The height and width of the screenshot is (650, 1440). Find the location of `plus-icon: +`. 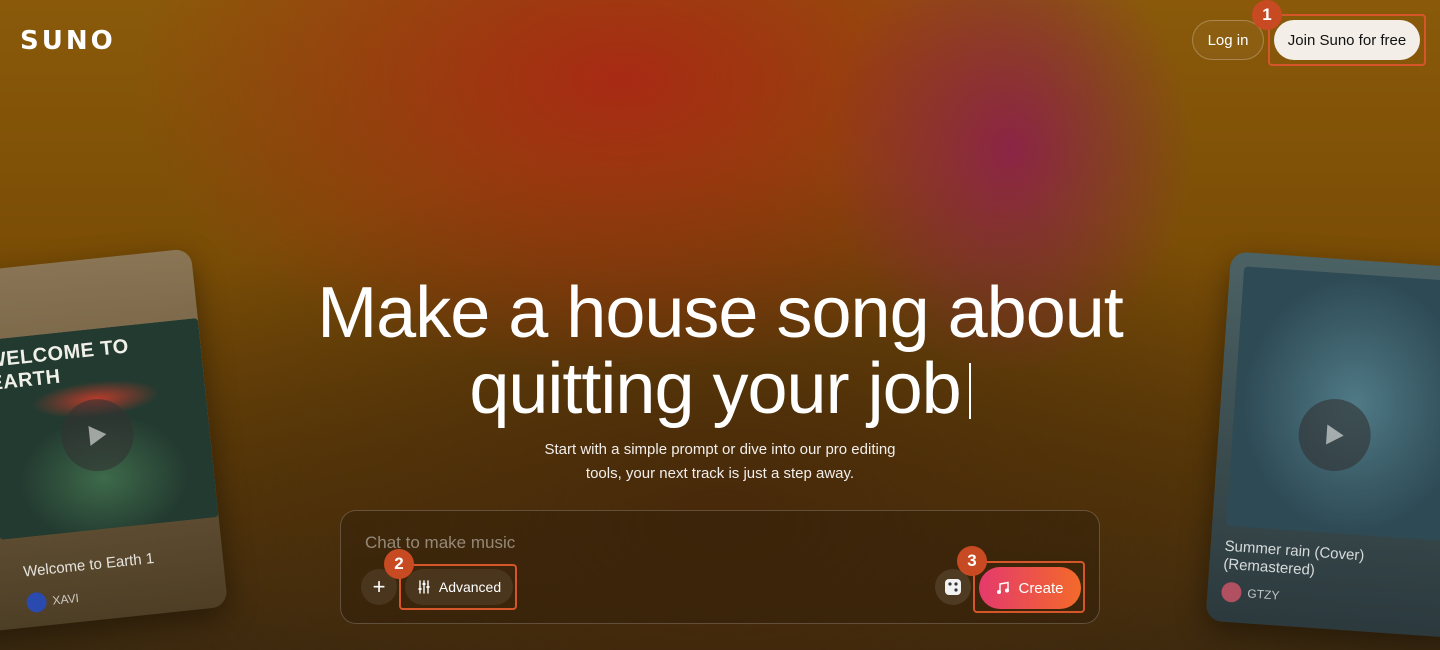

plus-icon: + is located at coordinates (379, 586).